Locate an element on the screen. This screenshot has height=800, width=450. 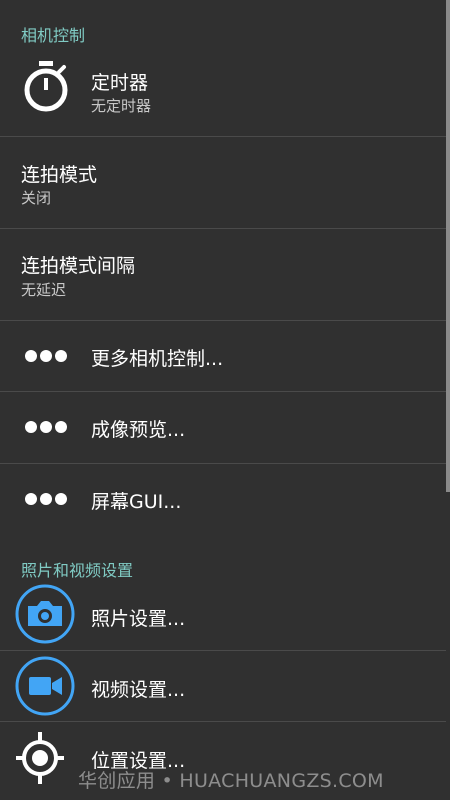
section-header-photo-video: 照片和视频设置 is located at coordinates (77, 570).